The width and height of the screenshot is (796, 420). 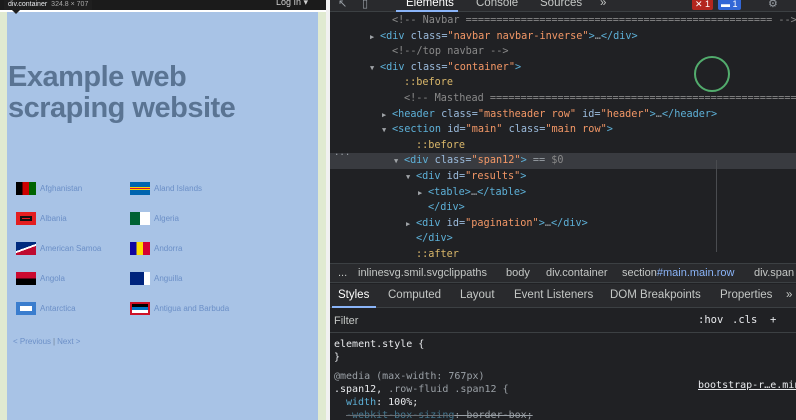 What do you see at coordinates (703, 5) in the screenshot?
I see `errors-badge: ✕ 1` at bounding box center [703, 5].